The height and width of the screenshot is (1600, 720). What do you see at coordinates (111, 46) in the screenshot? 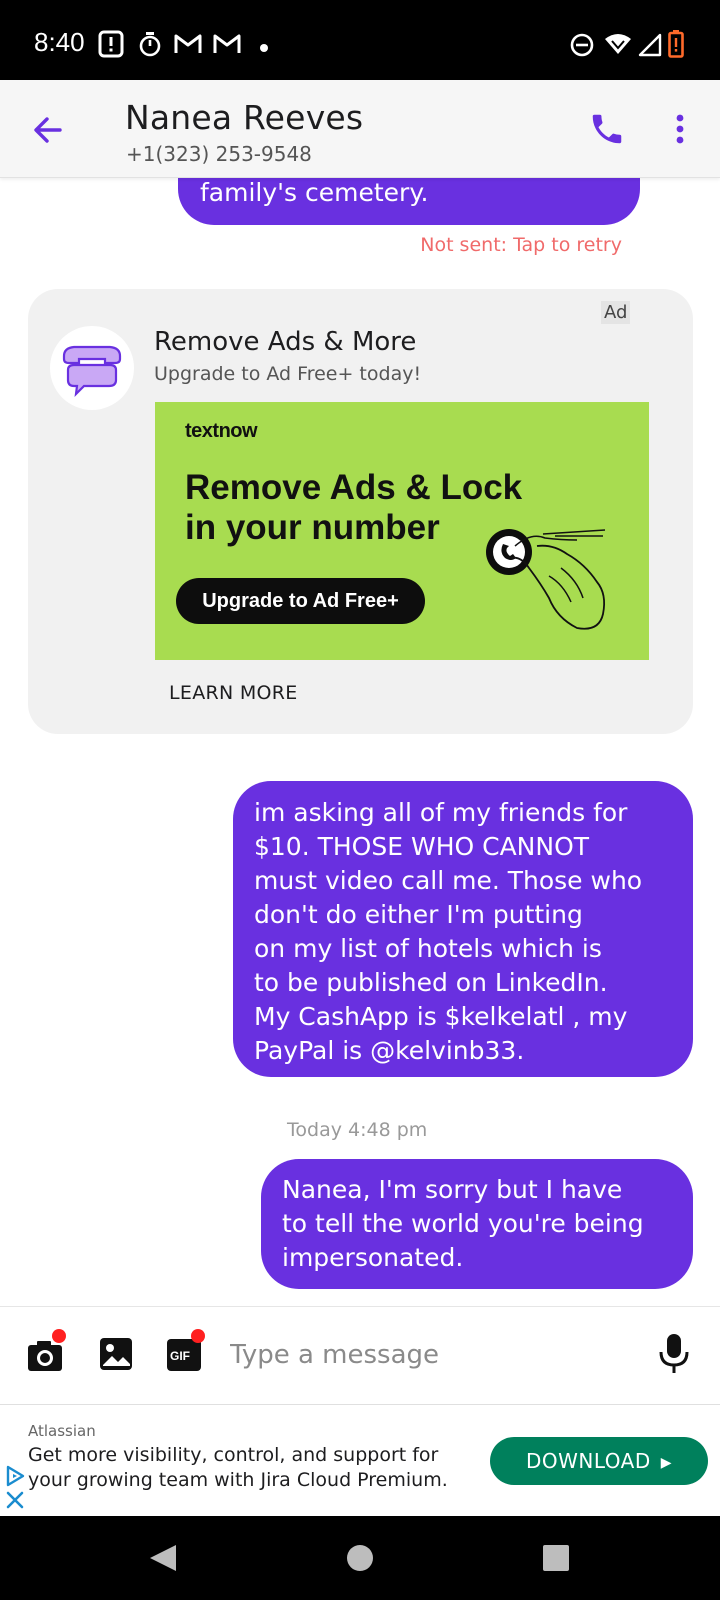
I see `notification-alert-icon` at bounding box center [111, 46].